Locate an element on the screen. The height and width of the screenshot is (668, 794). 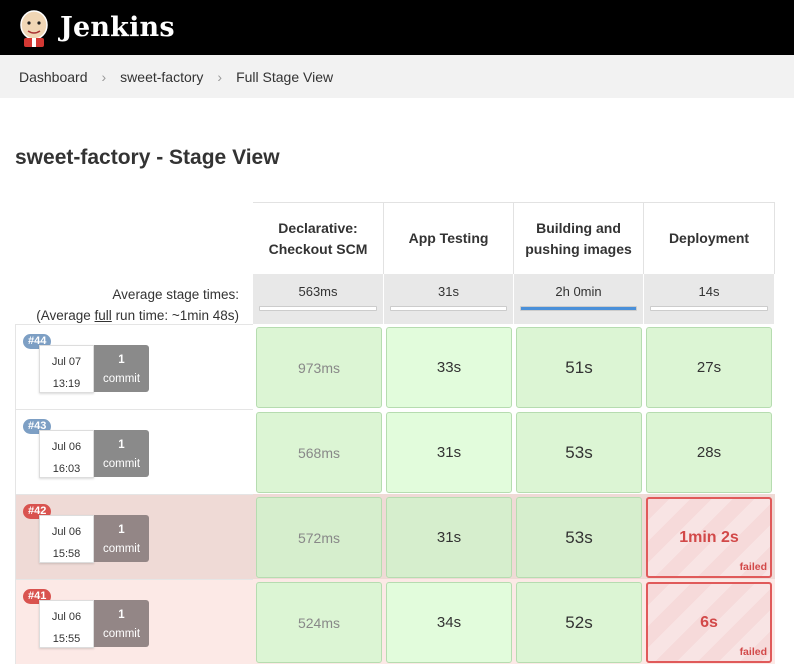
average-run-suffix: run time: ~1min 48s) is located at coordinates (175, 315).